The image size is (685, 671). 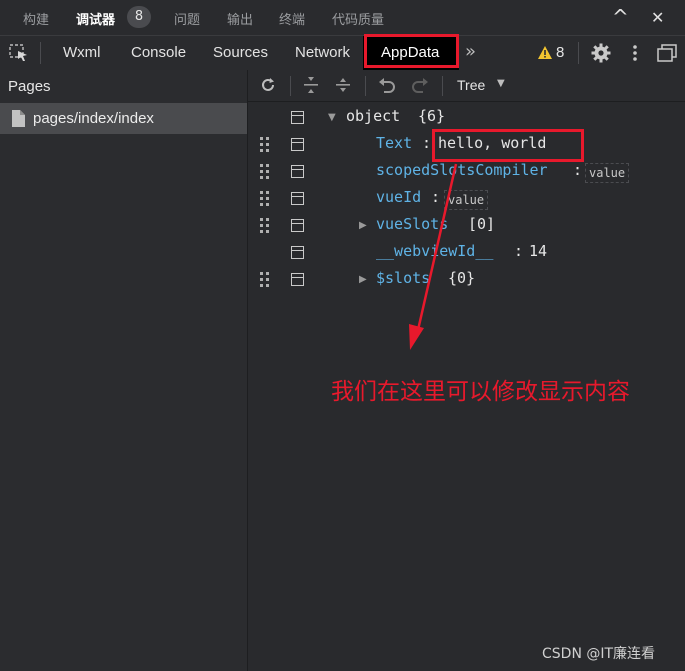 I want to click on annotation-arrow, so click(x=433, y=256).